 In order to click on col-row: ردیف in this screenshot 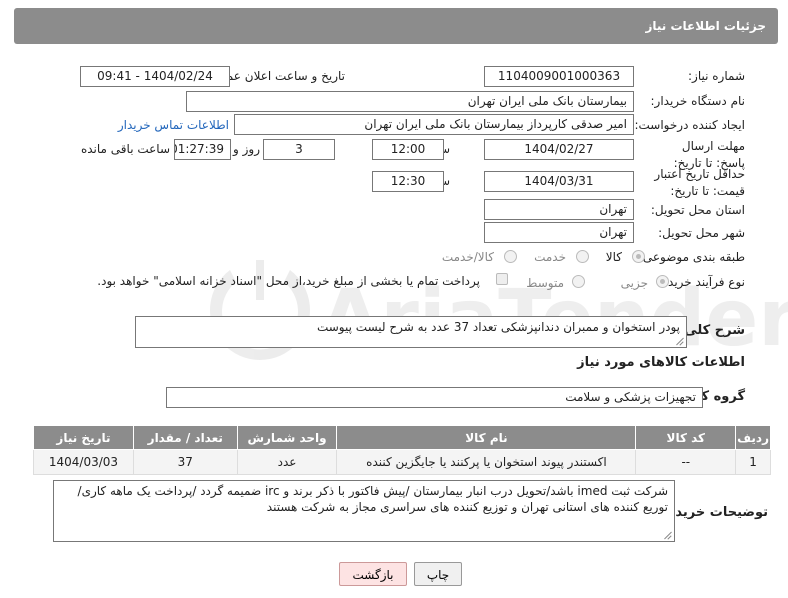, I will do `click(753, 437)`.